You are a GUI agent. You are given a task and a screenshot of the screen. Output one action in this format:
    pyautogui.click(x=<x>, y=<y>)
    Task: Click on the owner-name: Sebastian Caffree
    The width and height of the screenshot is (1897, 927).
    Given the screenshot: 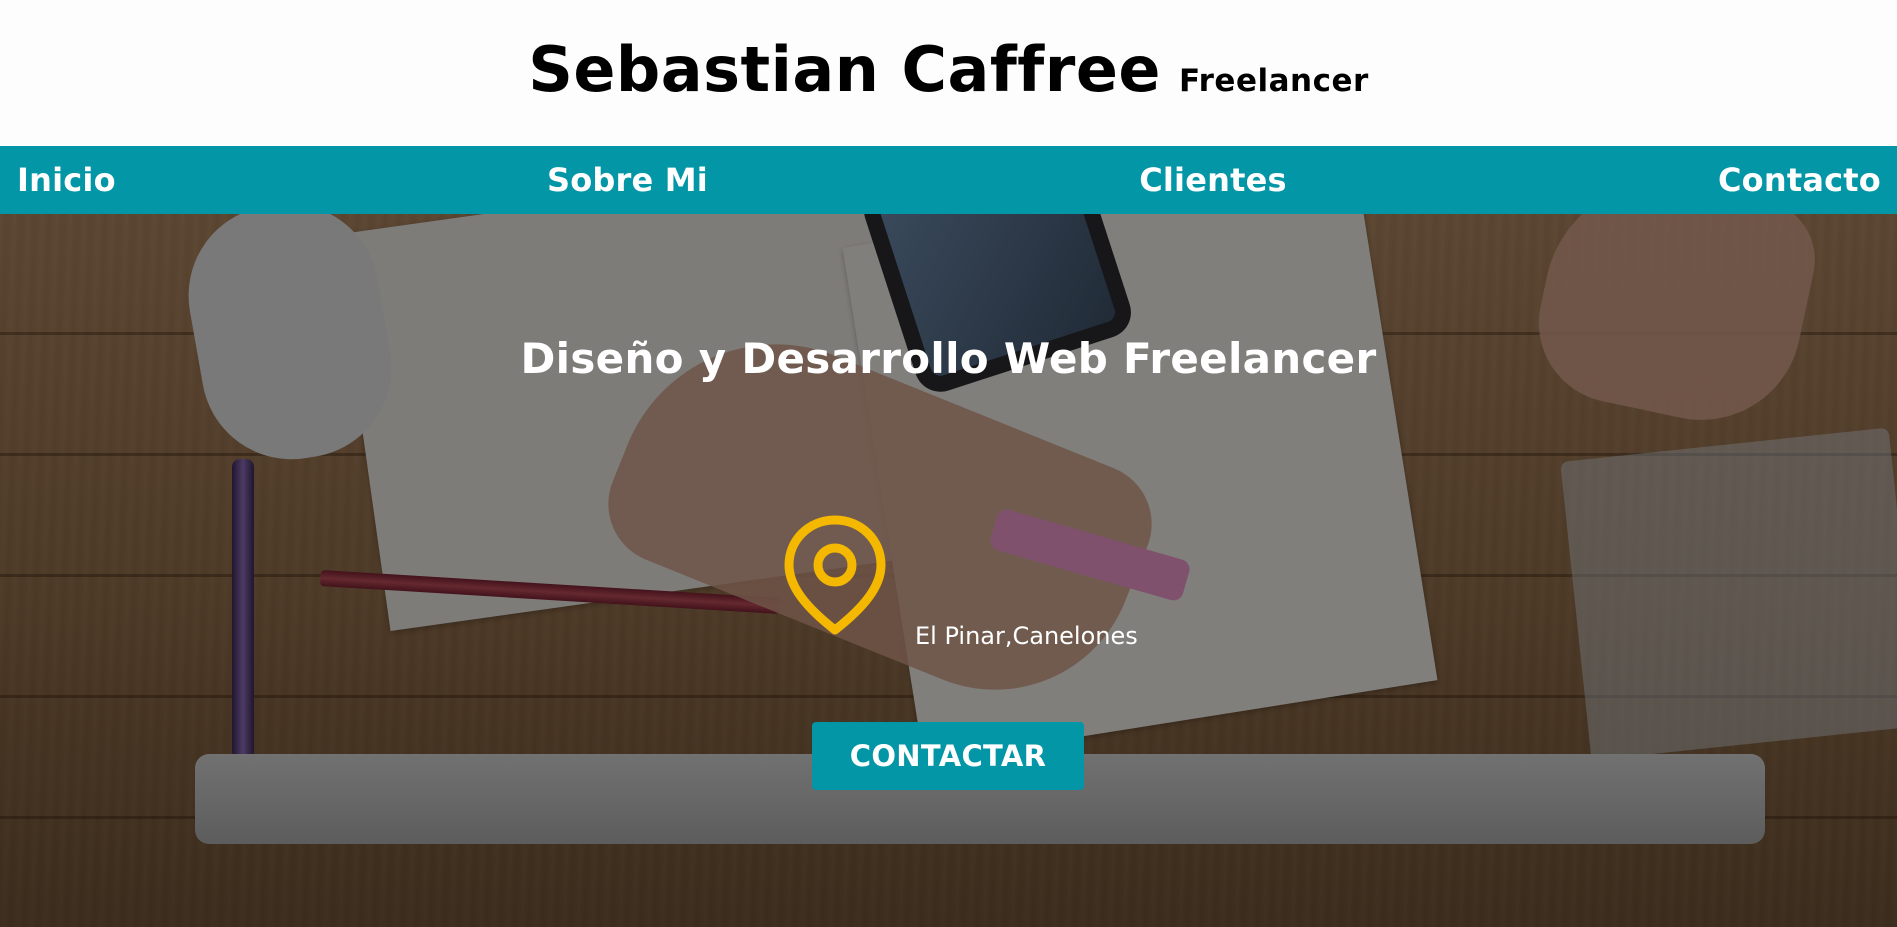 What is the action you would take?
    pyautogui.click(x=844, y=69)
    